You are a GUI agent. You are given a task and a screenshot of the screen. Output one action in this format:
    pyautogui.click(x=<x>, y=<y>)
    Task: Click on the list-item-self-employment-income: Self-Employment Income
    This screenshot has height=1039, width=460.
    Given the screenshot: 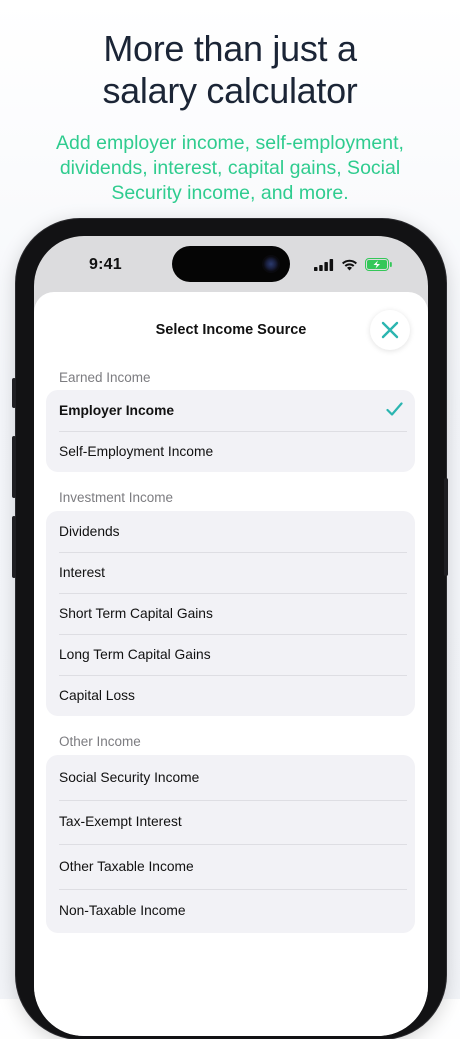 What is the action you would take?
    pyautogui.click(x=230, y=451)
    